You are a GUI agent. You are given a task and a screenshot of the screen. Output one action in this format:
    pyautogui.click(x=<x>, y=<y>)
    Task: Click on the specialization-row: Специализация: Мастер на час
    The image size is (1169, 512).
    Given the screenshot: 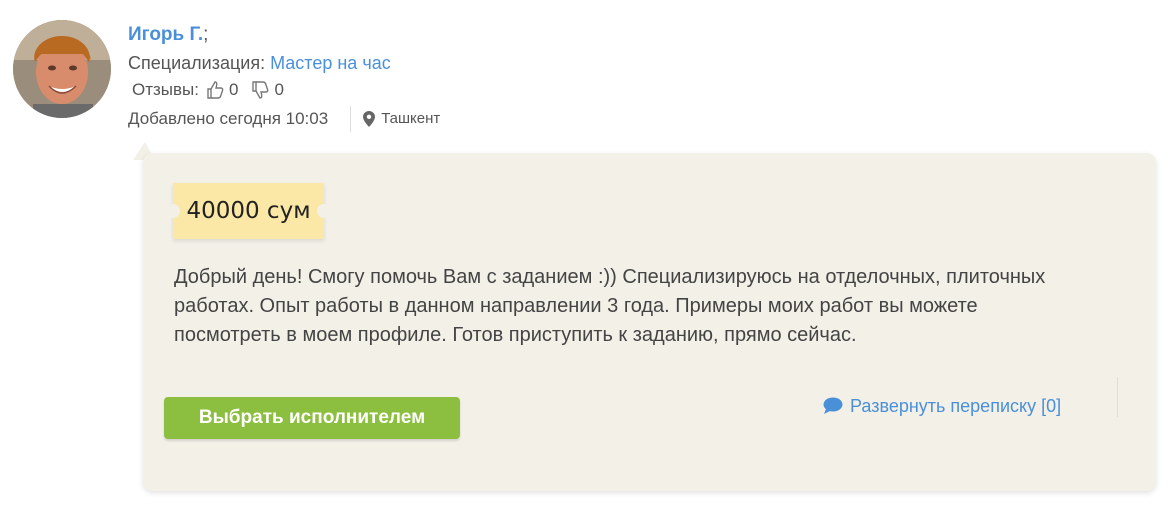 What is the action you would take?
    pyautogui.click(x=284, y=63)
    